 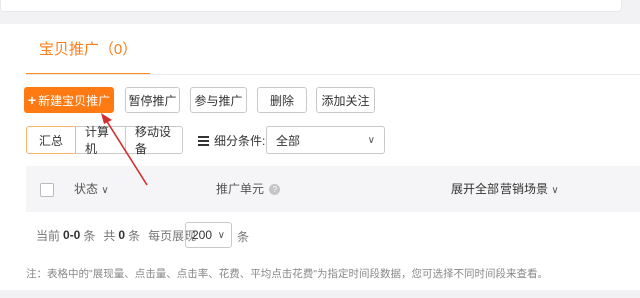 I want to click on total-prefix: 共, so click(x=109, y=235).